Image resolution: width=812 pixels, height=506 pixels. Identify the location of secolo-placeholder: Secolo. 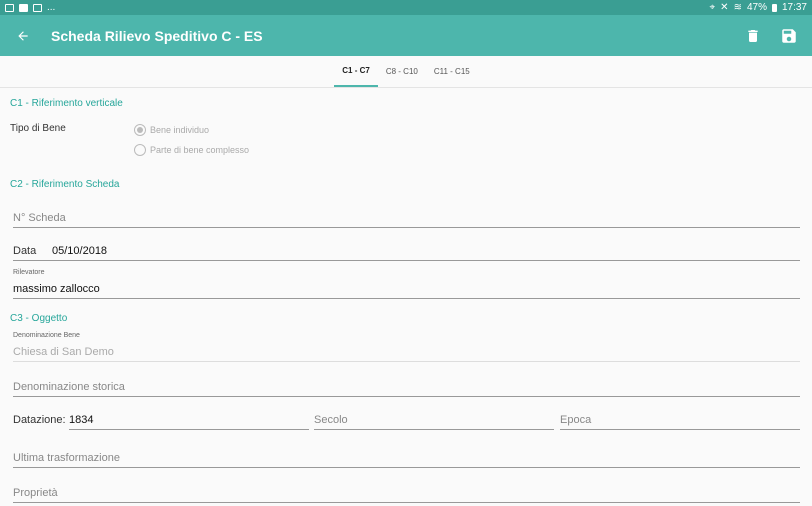
(331, 420).